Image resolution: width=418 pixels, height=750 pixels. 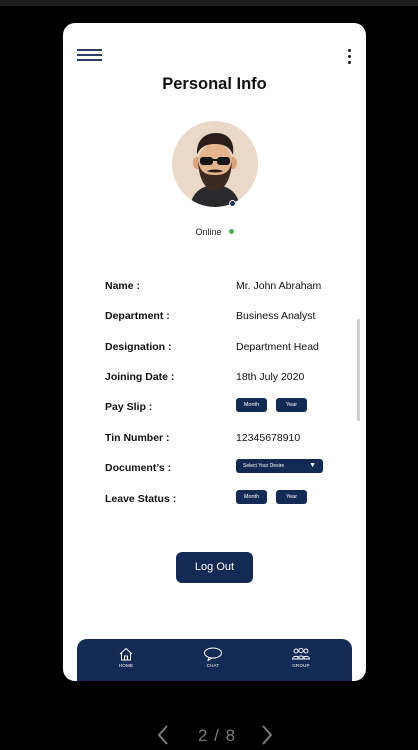 I want to click on avatar-edit-badge, so click(x=232, y=203).